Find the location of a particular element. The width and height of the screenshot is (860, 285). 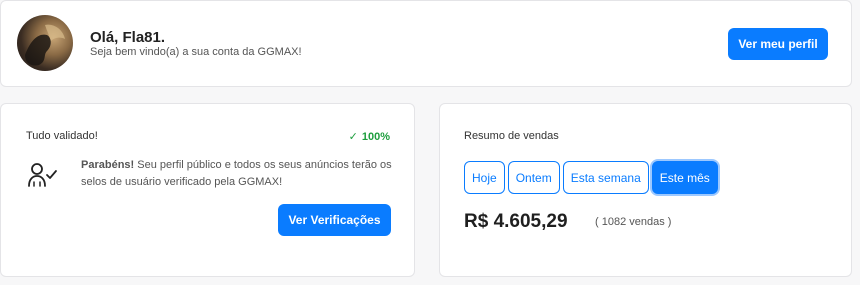

verification-progress: ✓ 100% is located at coordinates (369, 137).